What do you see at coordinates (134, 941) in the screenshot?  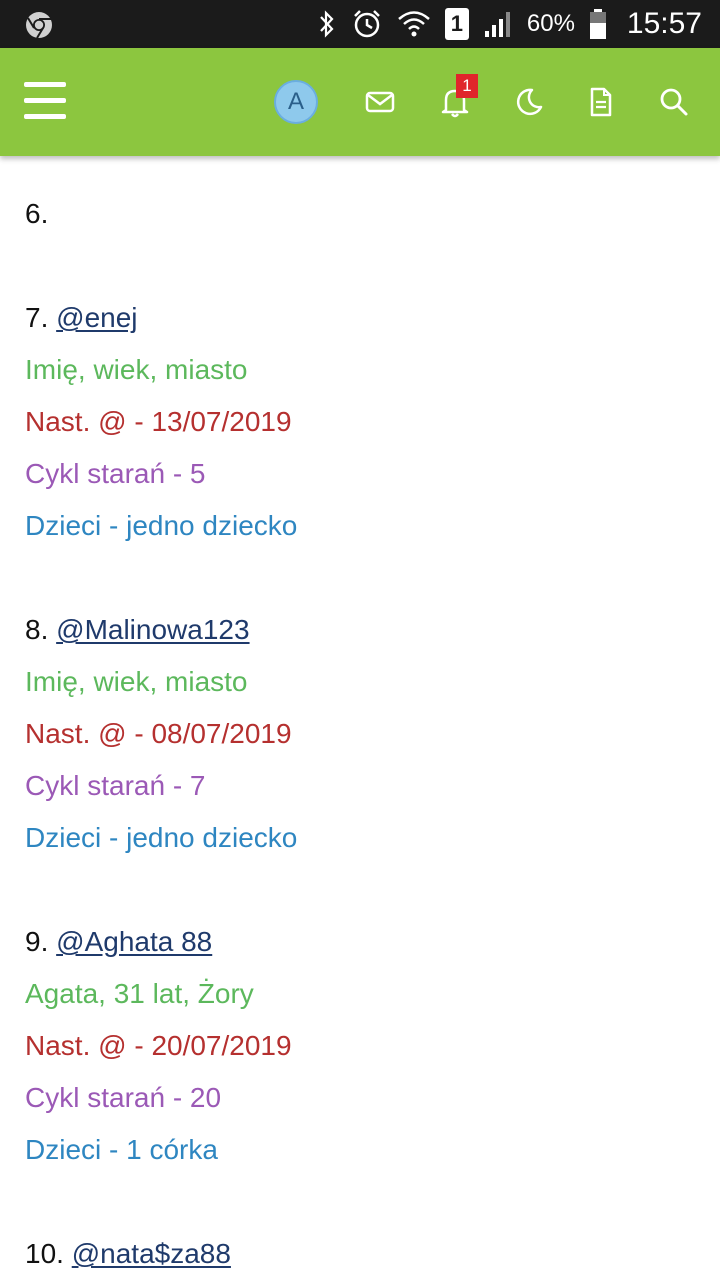 I see `user-mention-link: @Aghata 88` at bounding box center [134, 941].